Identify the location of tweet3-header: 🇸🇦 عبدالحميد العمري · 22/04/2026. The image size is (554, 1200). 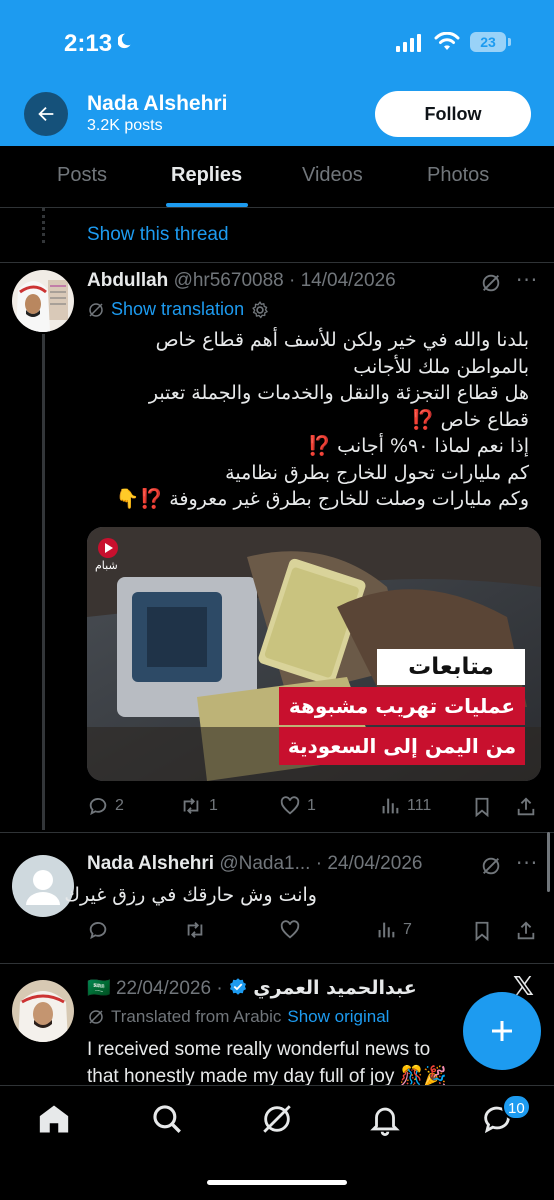
(252, 988).